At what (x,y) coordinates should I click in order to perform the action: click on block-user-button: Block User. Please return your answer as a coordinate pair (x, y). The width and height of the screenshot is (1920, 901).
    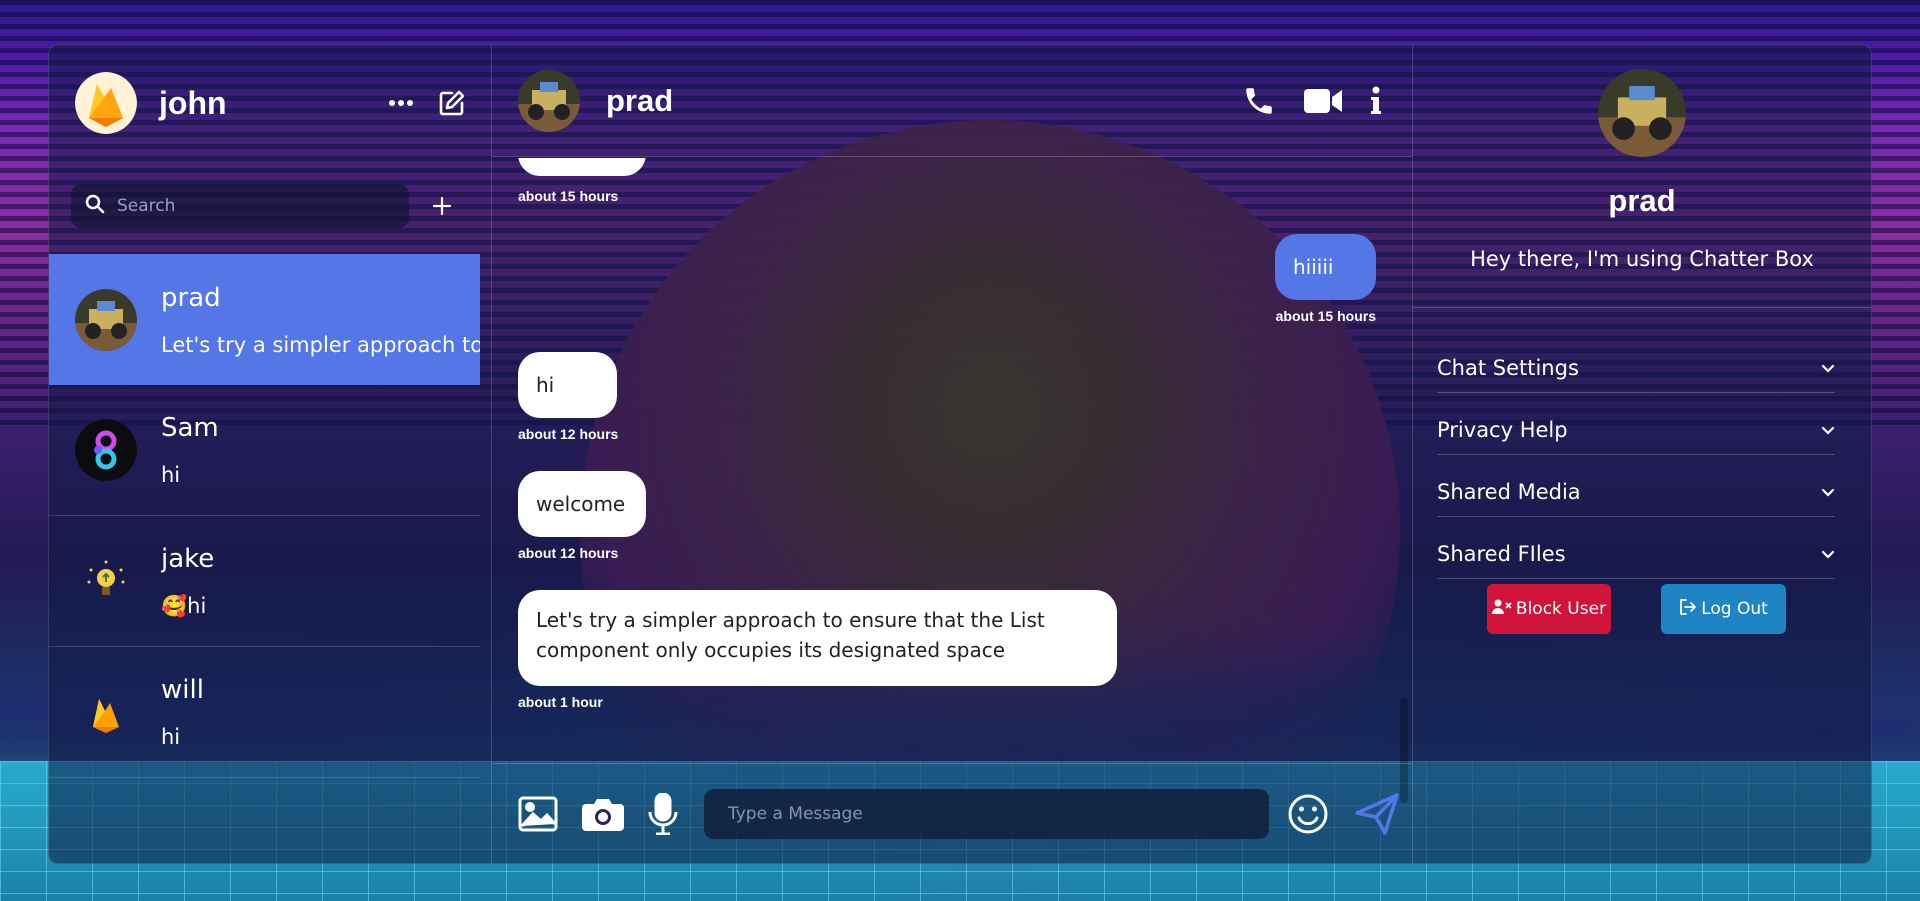
    Looking at the image, I should click on (1549, 609).